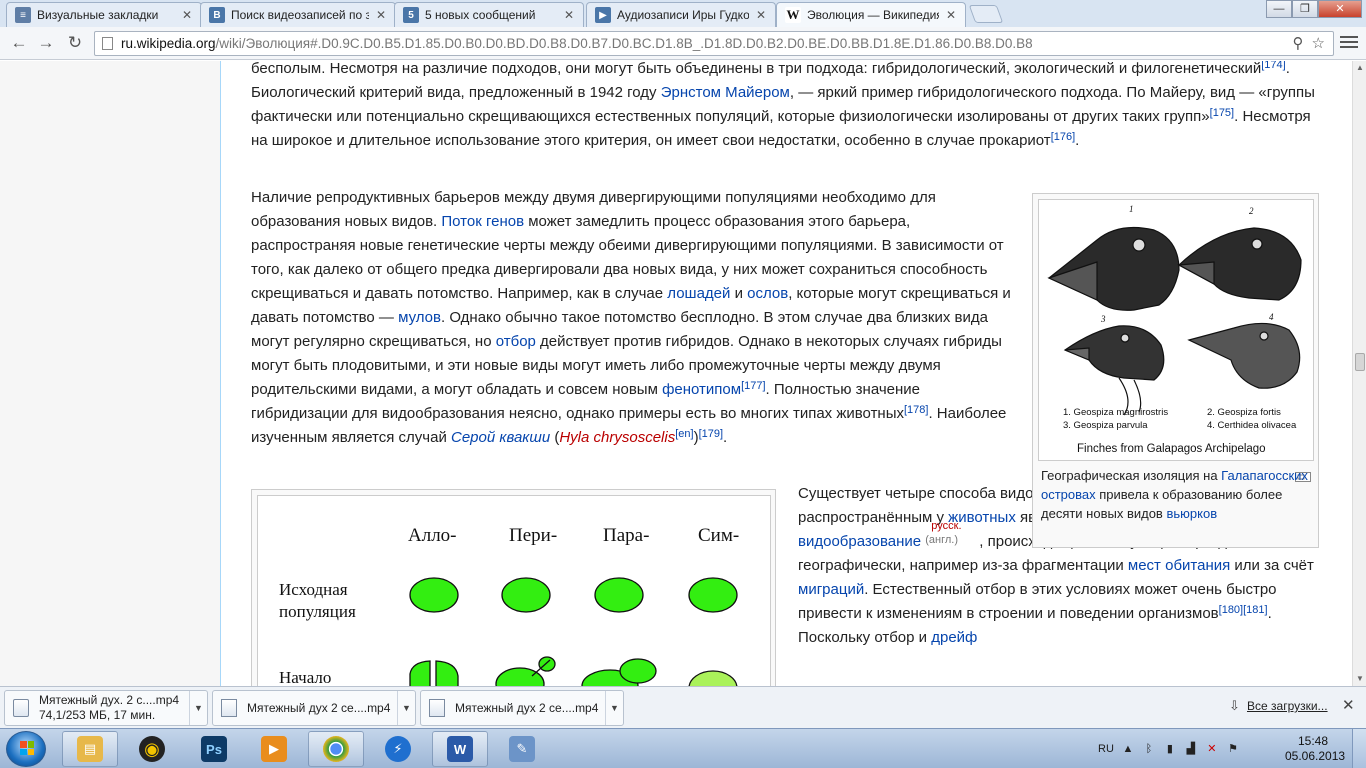 The image size is (1366, 768). What do you see at coordinates (1179, 565) in the screenshot?
I see `link-habitat: мест обитания` at bounding box center [1179, 565].